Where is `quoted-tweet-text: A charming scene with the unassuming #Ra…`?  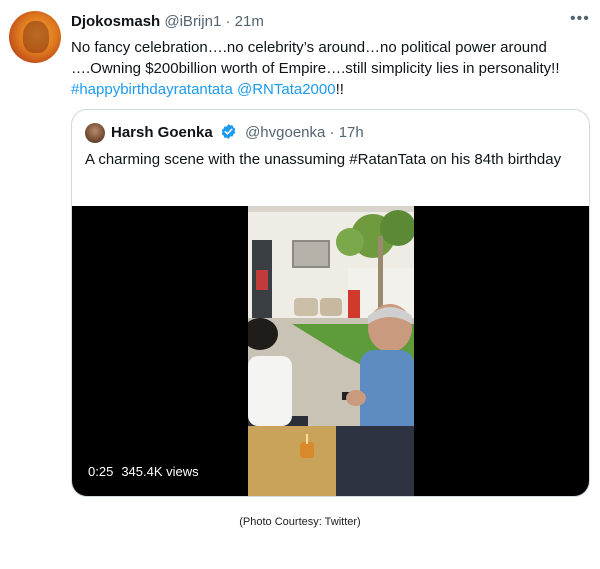 quoted-tweet-text: A charming scene with the unassuming #Ra… is located at coordinates (323, 159).